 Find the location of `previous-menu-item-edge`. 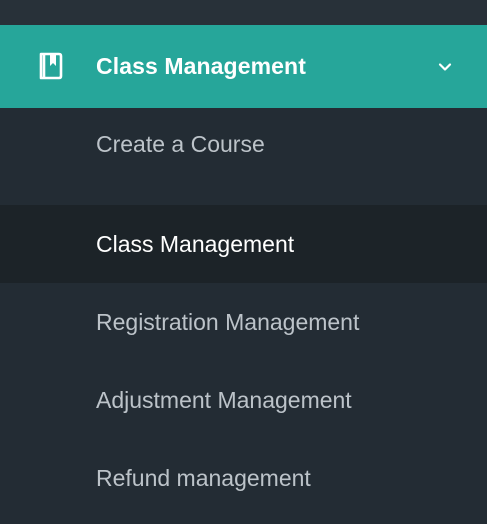

previous-menu-item-edge is located at coordinates (243, 12).